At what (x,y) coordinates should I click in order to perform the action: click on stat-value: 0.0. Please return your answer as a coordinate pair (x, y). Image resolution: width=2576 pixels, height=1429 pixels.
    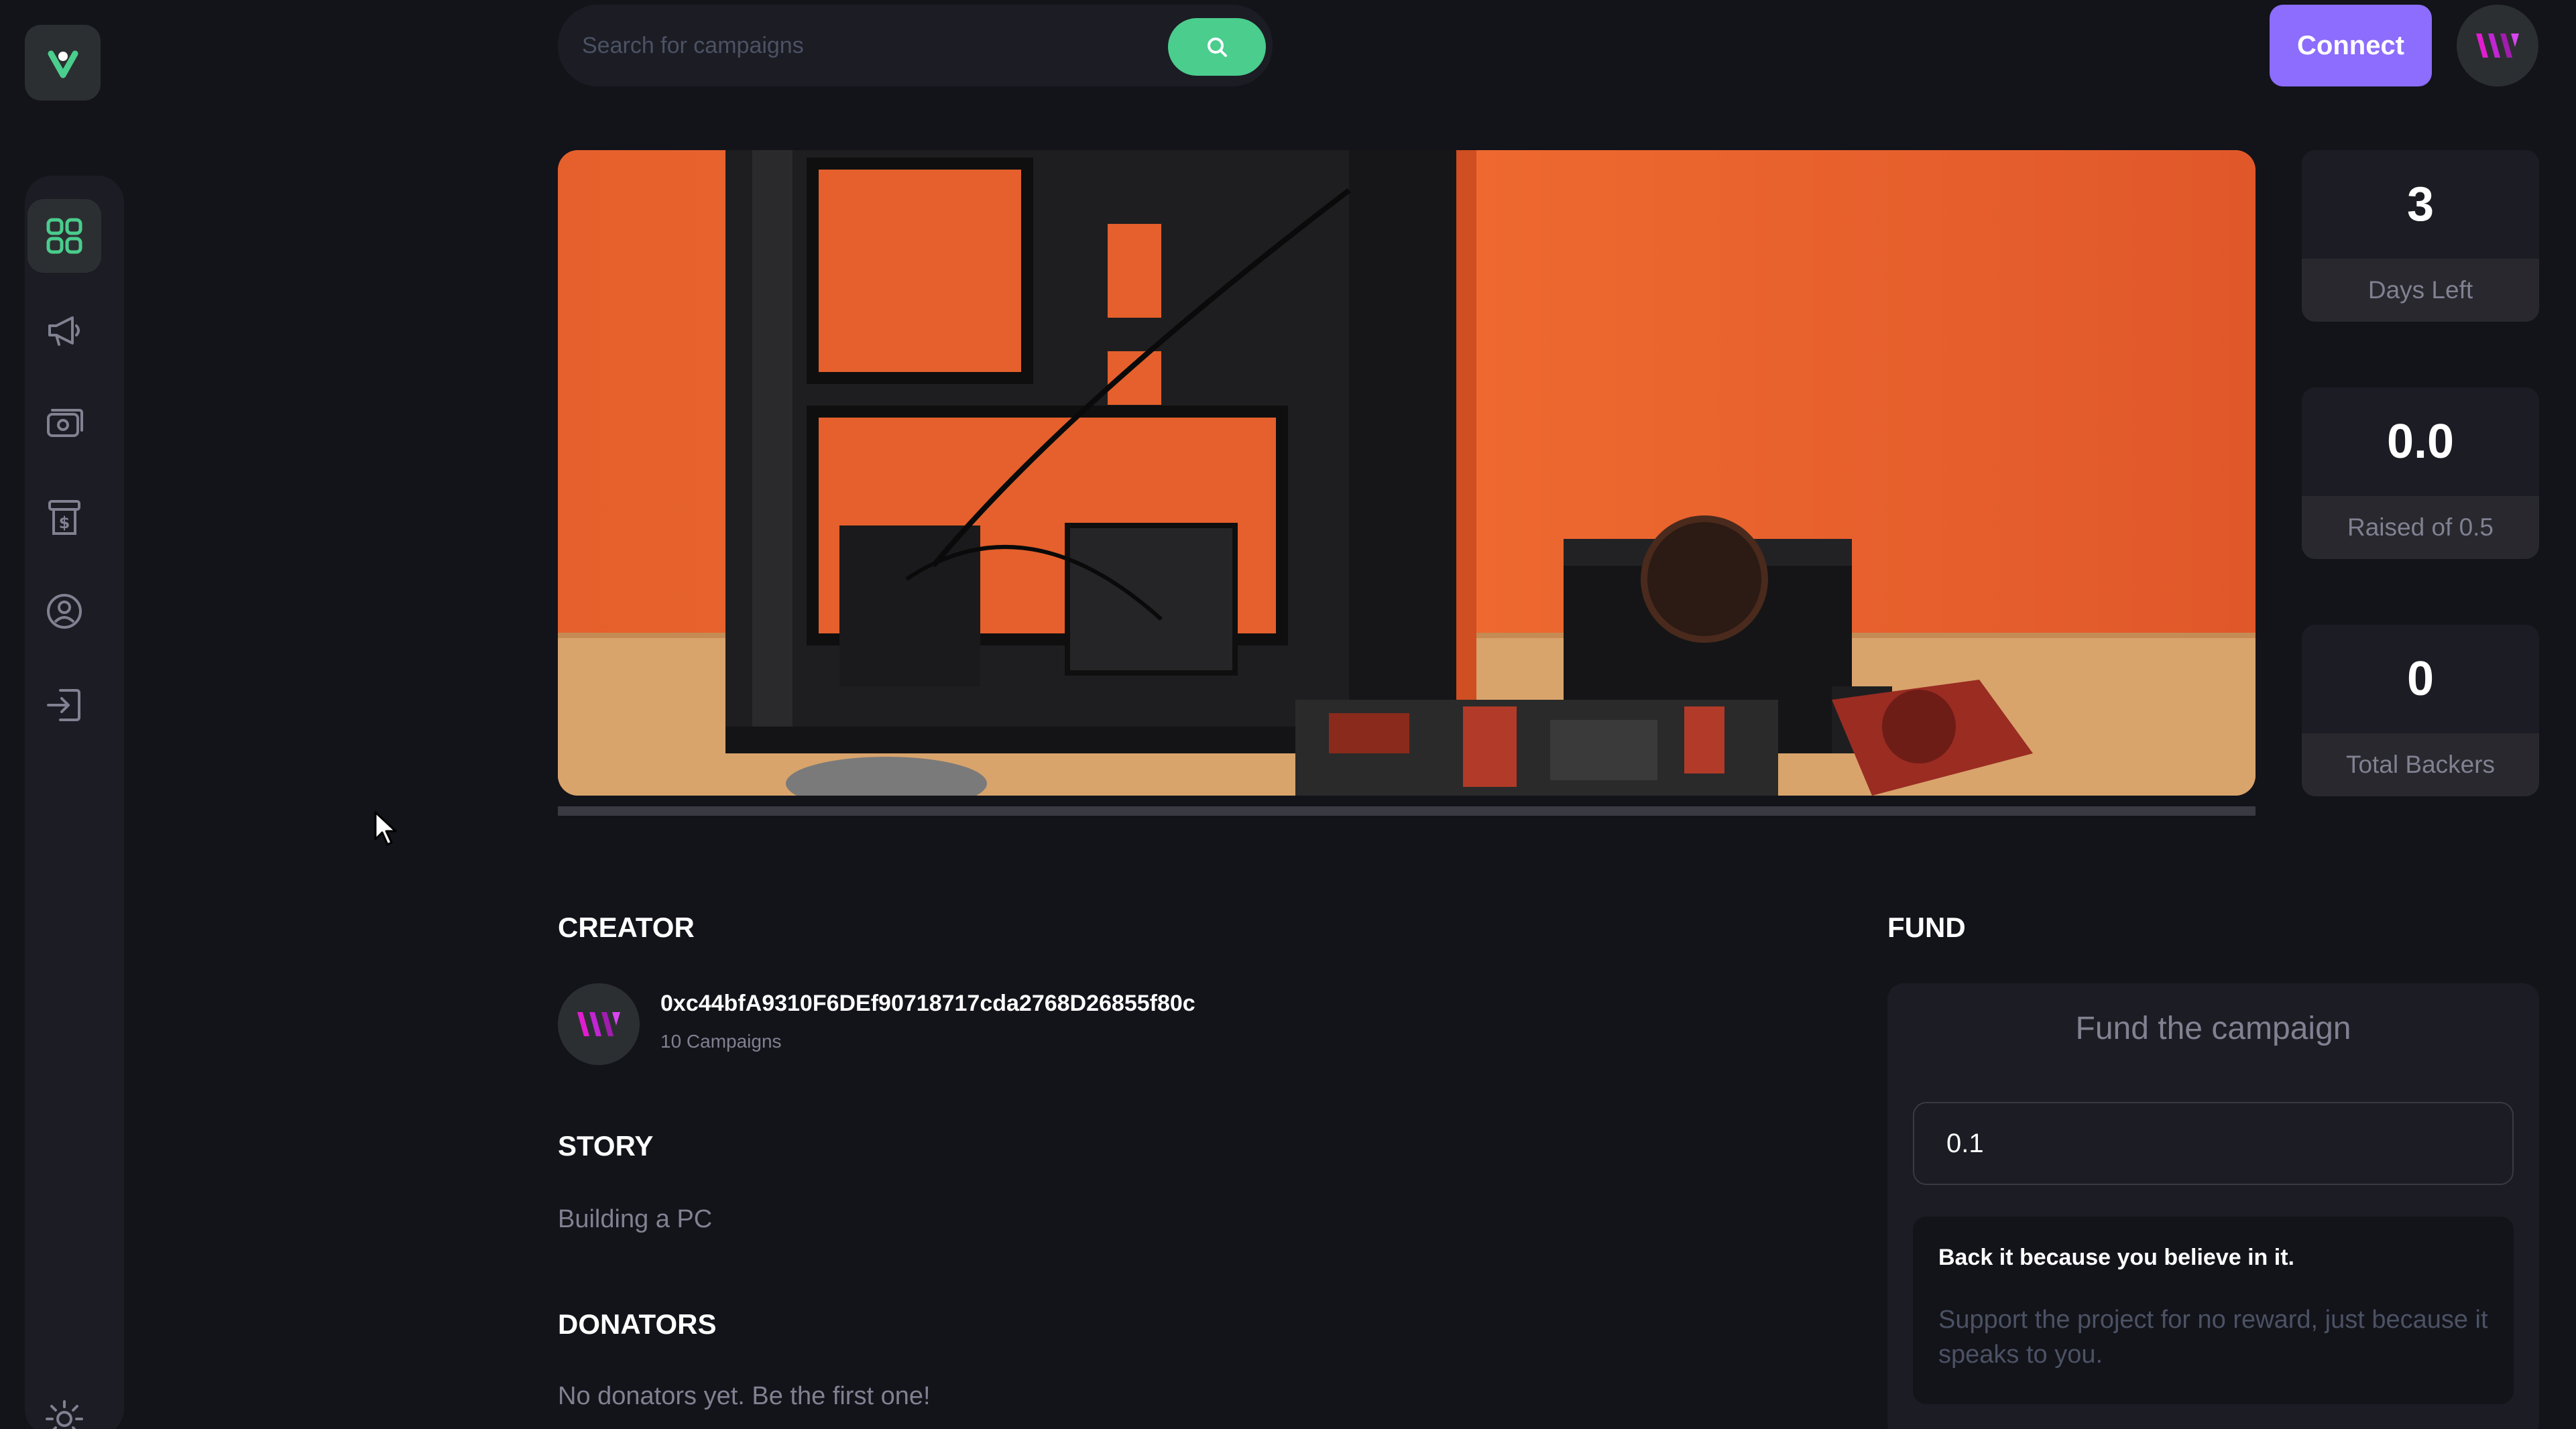
    Looking at the image, I should click on (2420, 441).